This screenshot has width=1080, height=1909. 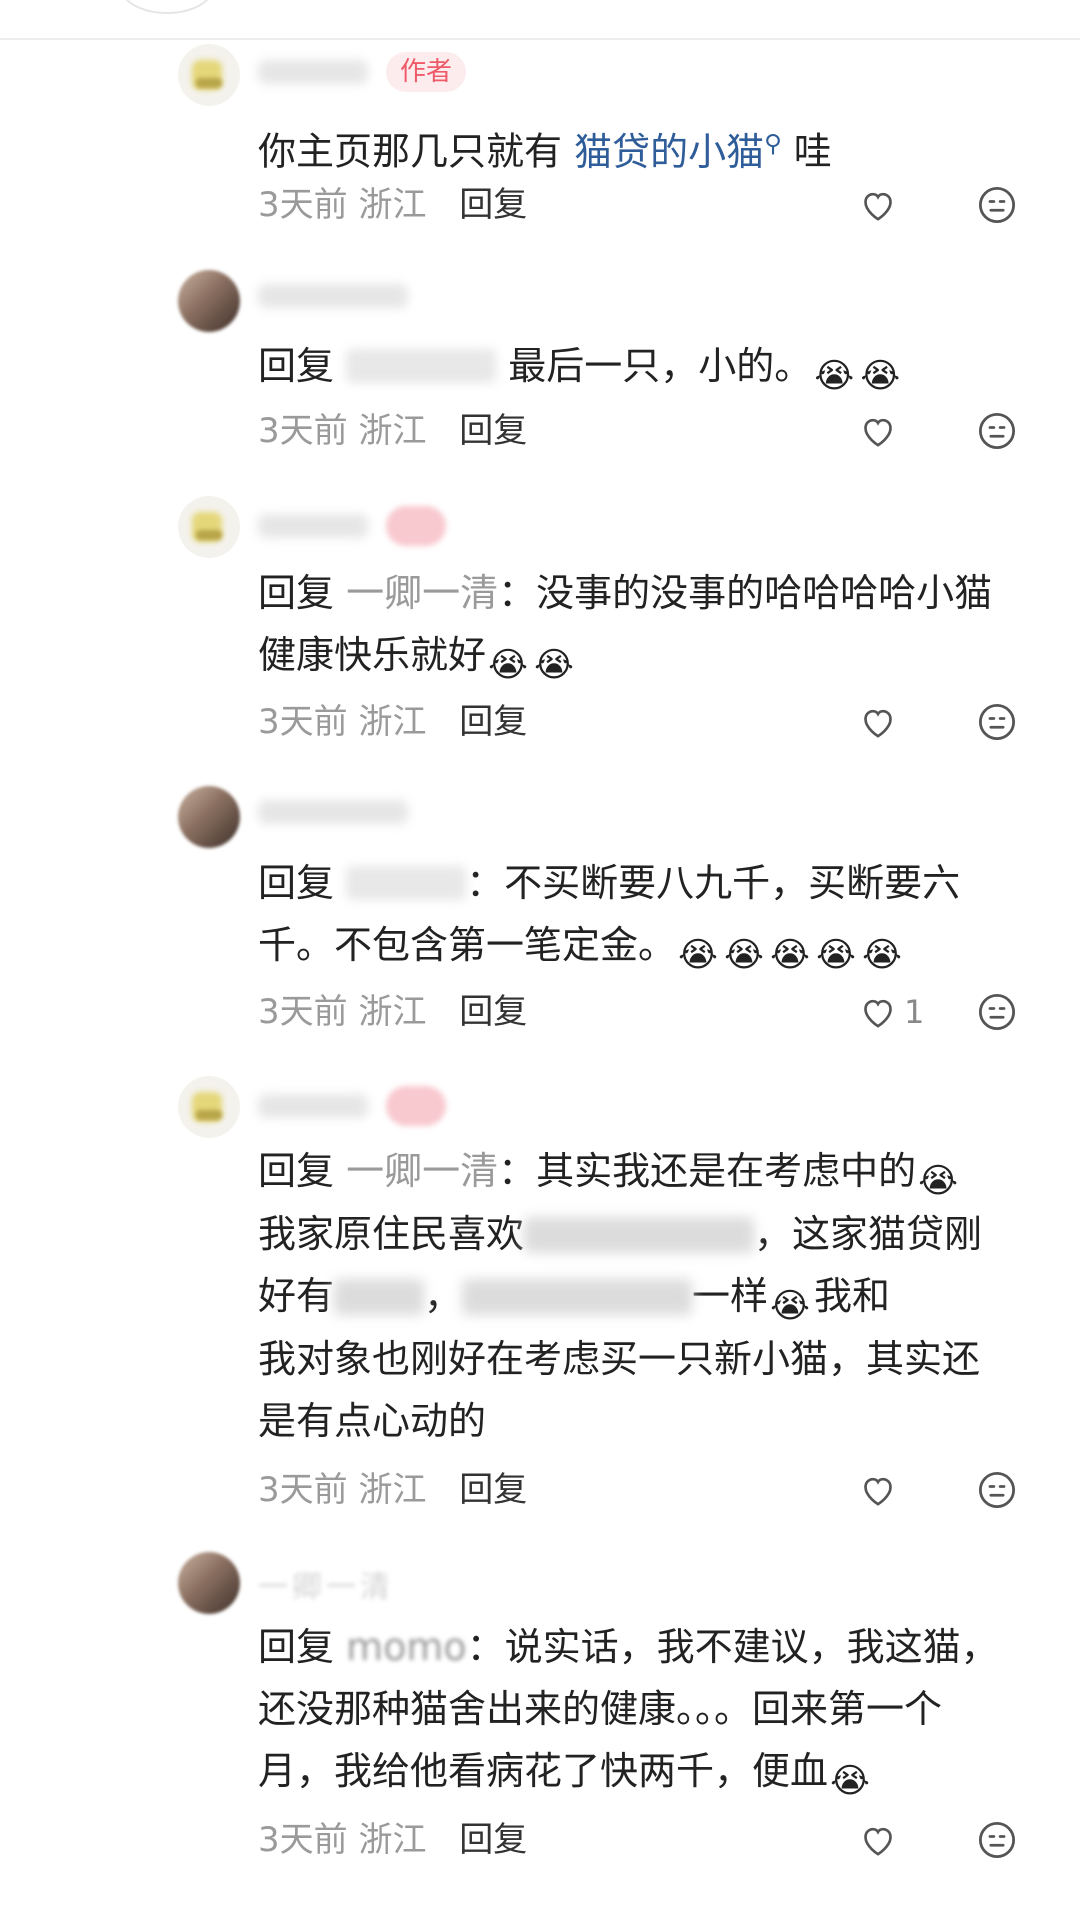 I want to click on comment-line: 回复 ：不买断要八九千，买断要六, so click(x=653, y=883).